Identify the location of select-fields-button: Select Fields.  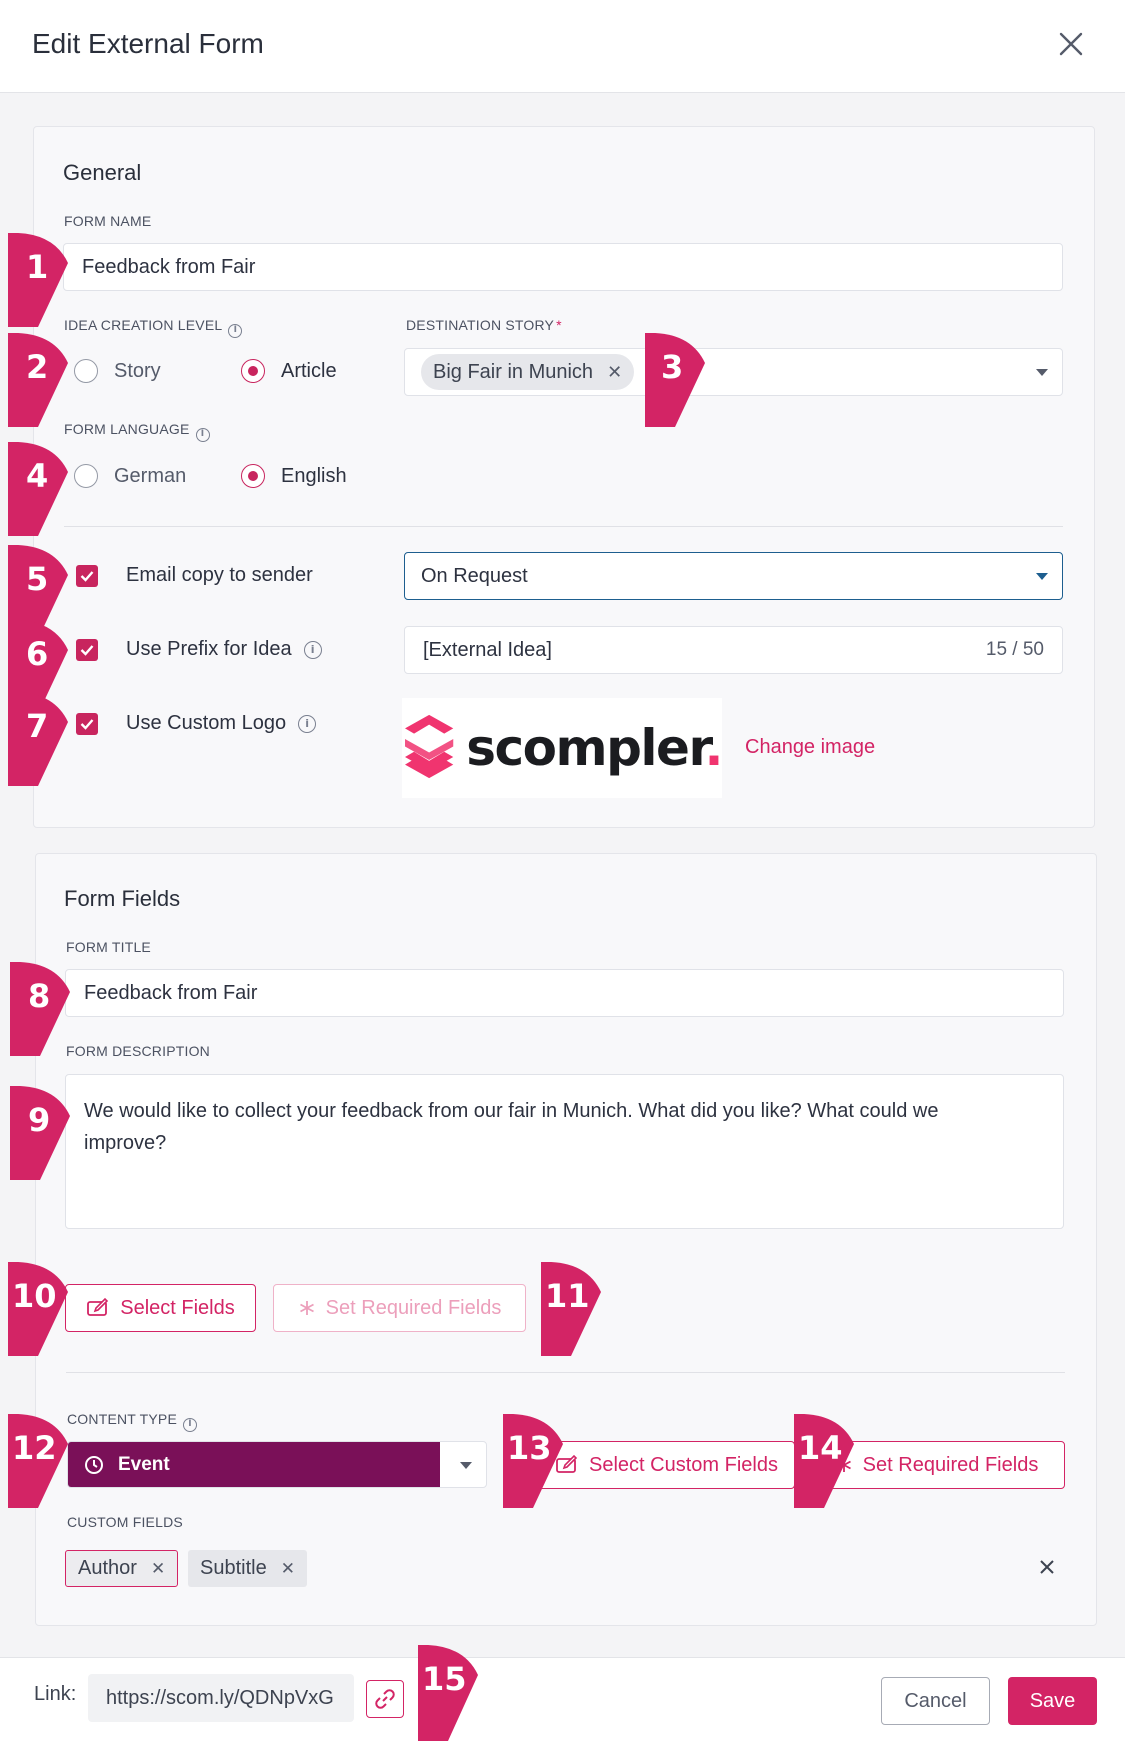
(160, 1308).